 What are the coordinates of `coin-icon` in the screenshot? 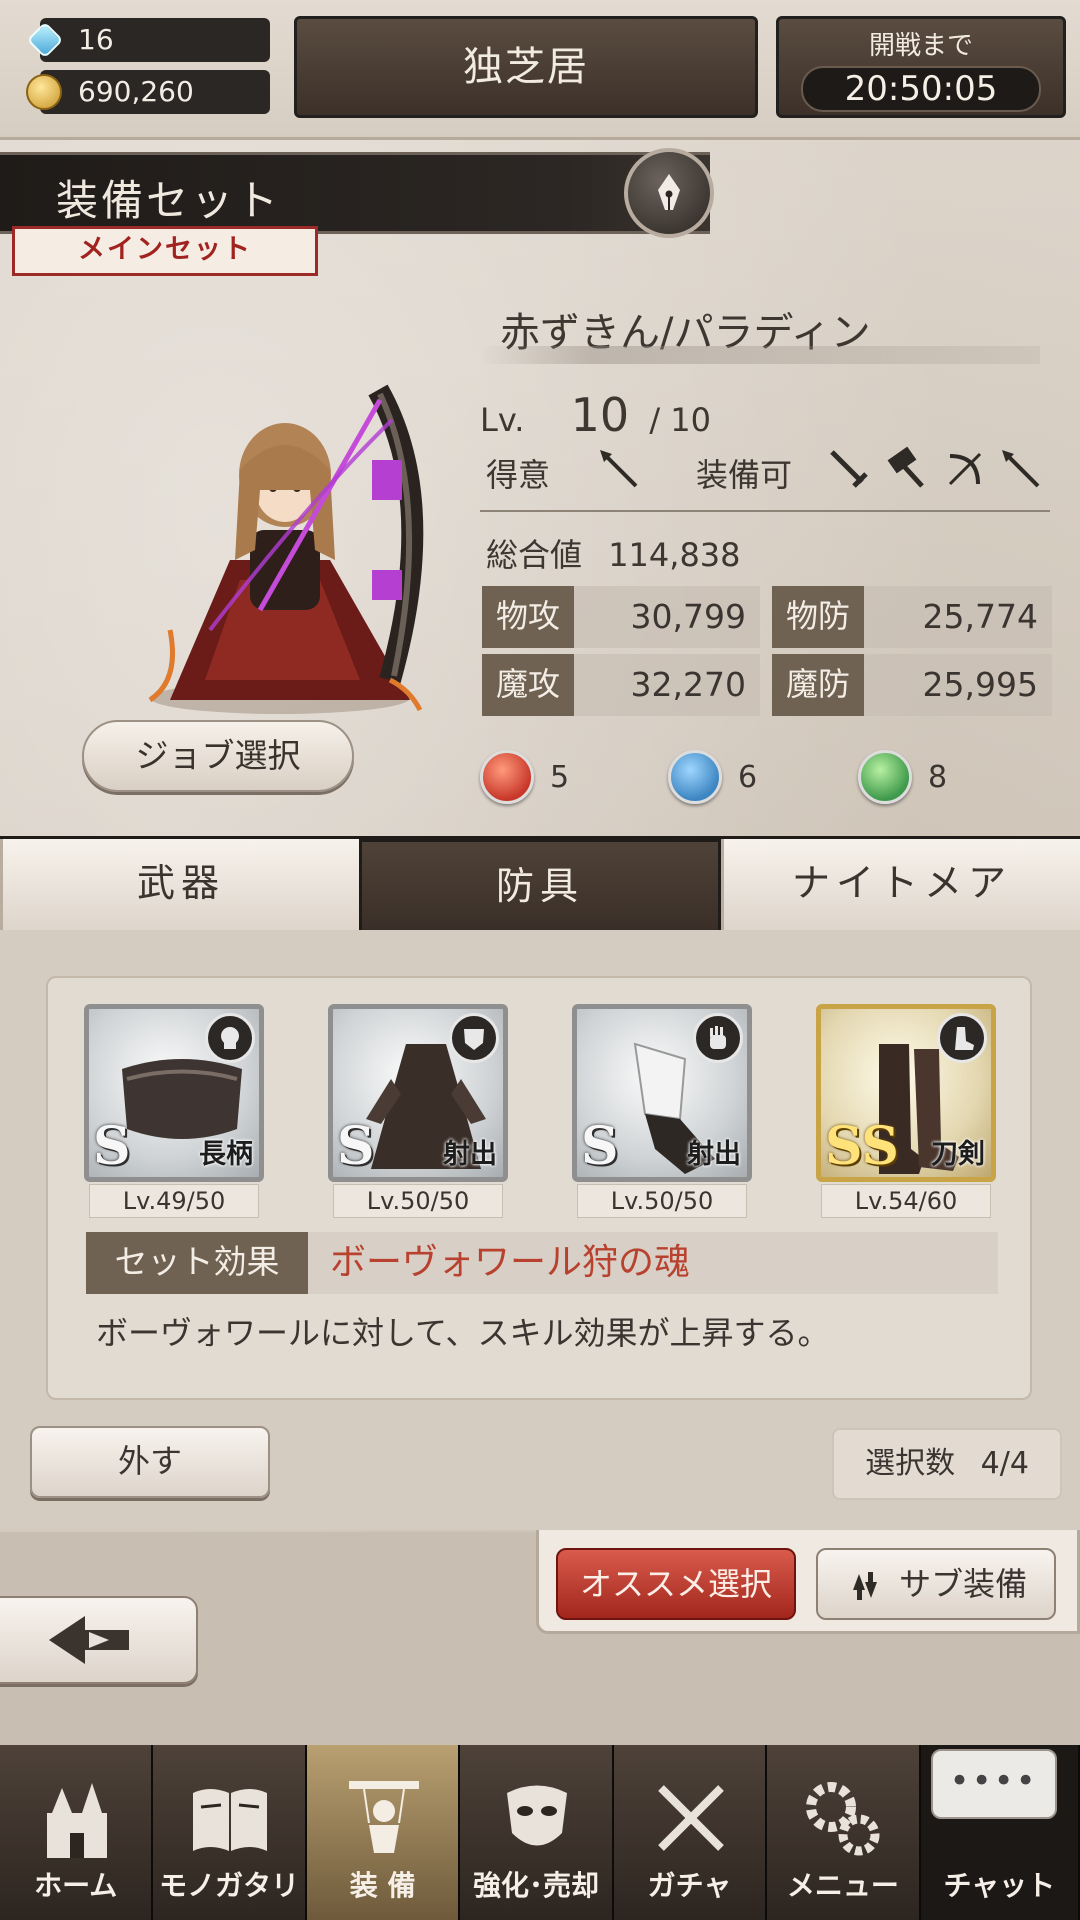 It's located at (44, 92).